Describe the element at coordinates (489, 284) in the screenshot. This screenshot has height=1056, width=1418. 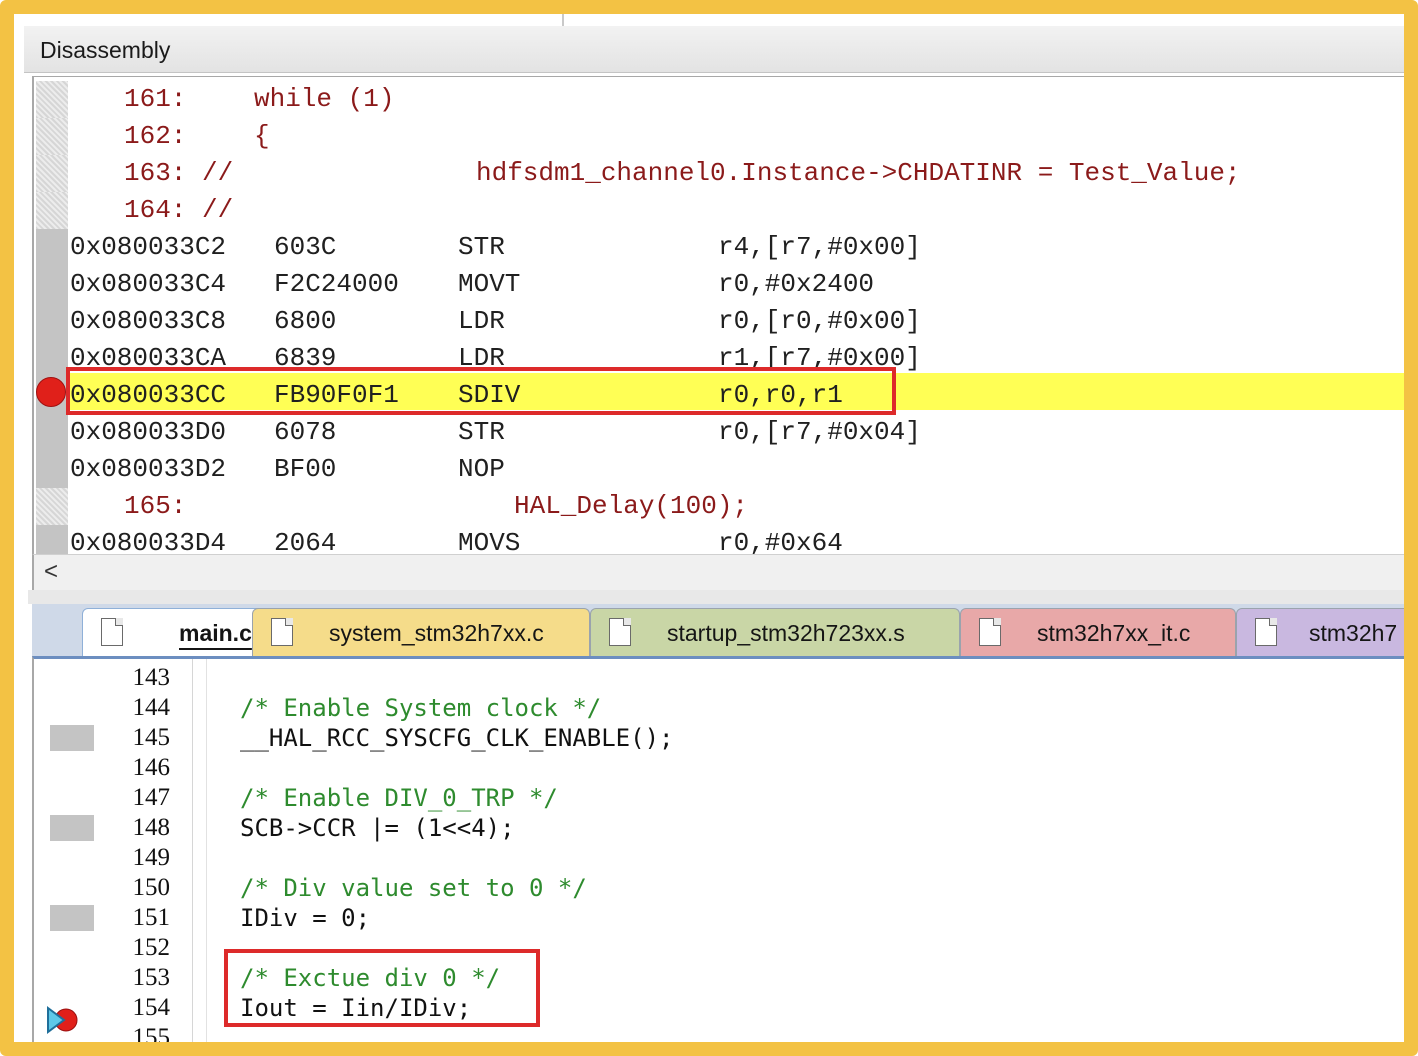
I see `instruction-mnemonic: MOVT` at that location.